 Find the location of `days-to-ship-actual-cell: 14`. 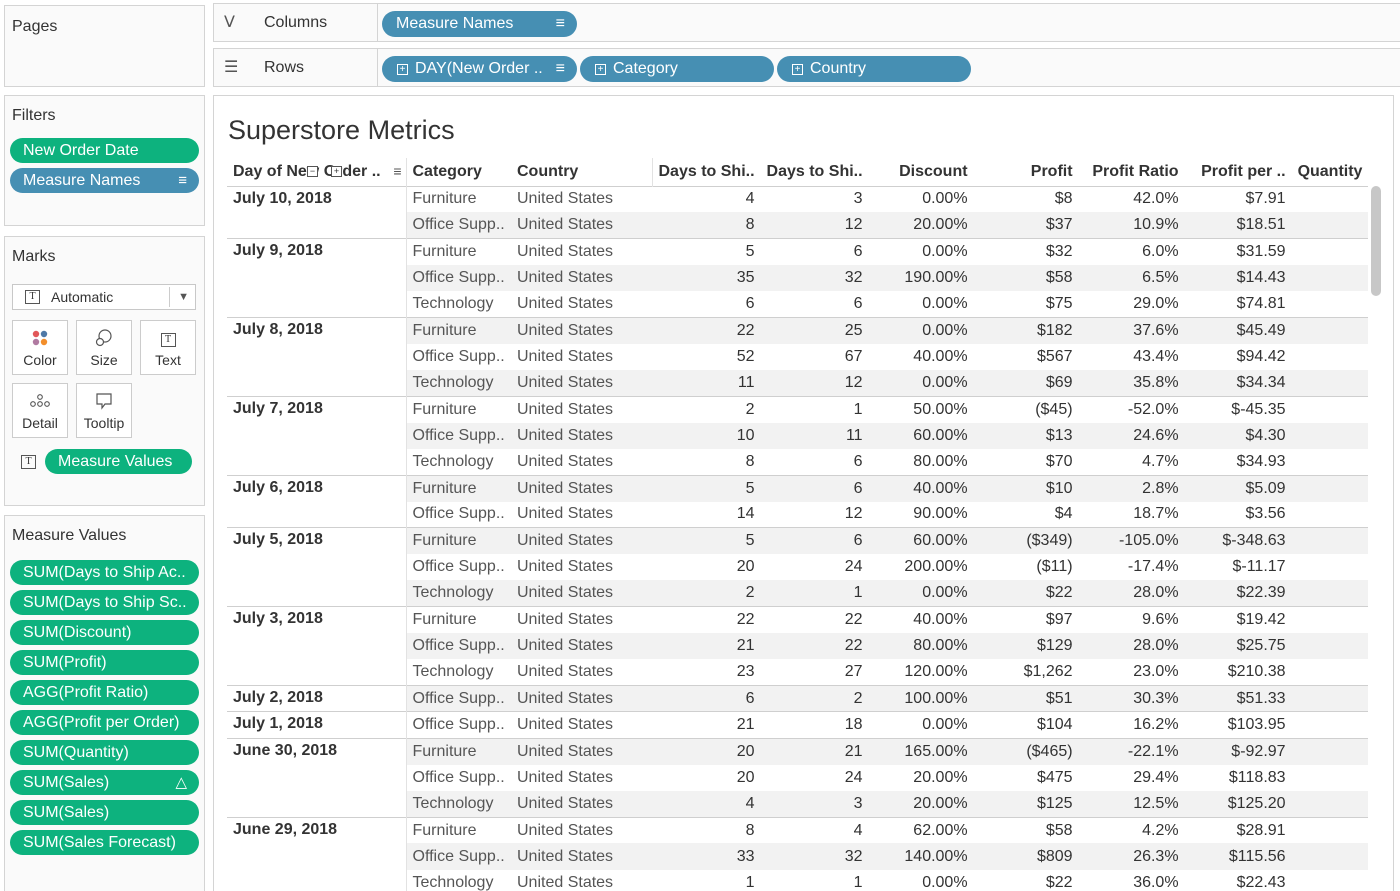

days-to-ship-actual-cell: 14 is located at coordinates (706, 515).